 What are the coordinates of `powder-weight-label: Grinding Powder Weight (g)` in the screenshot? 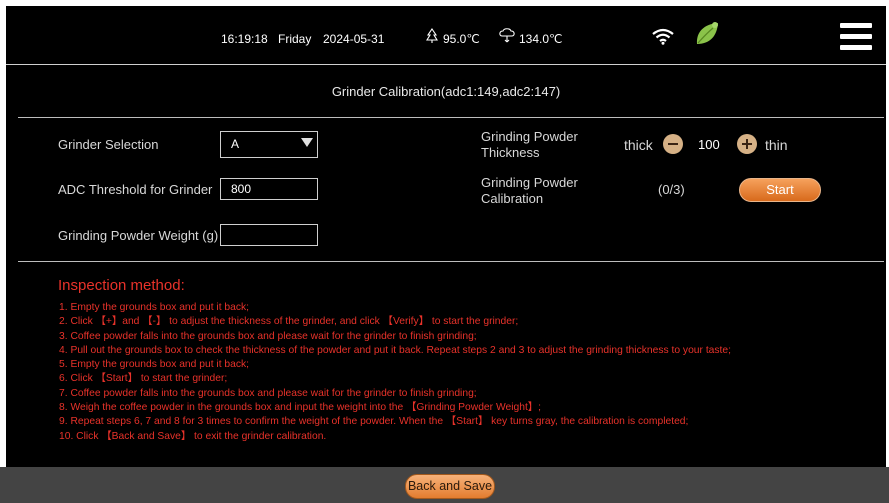 It's located at (138, 235).